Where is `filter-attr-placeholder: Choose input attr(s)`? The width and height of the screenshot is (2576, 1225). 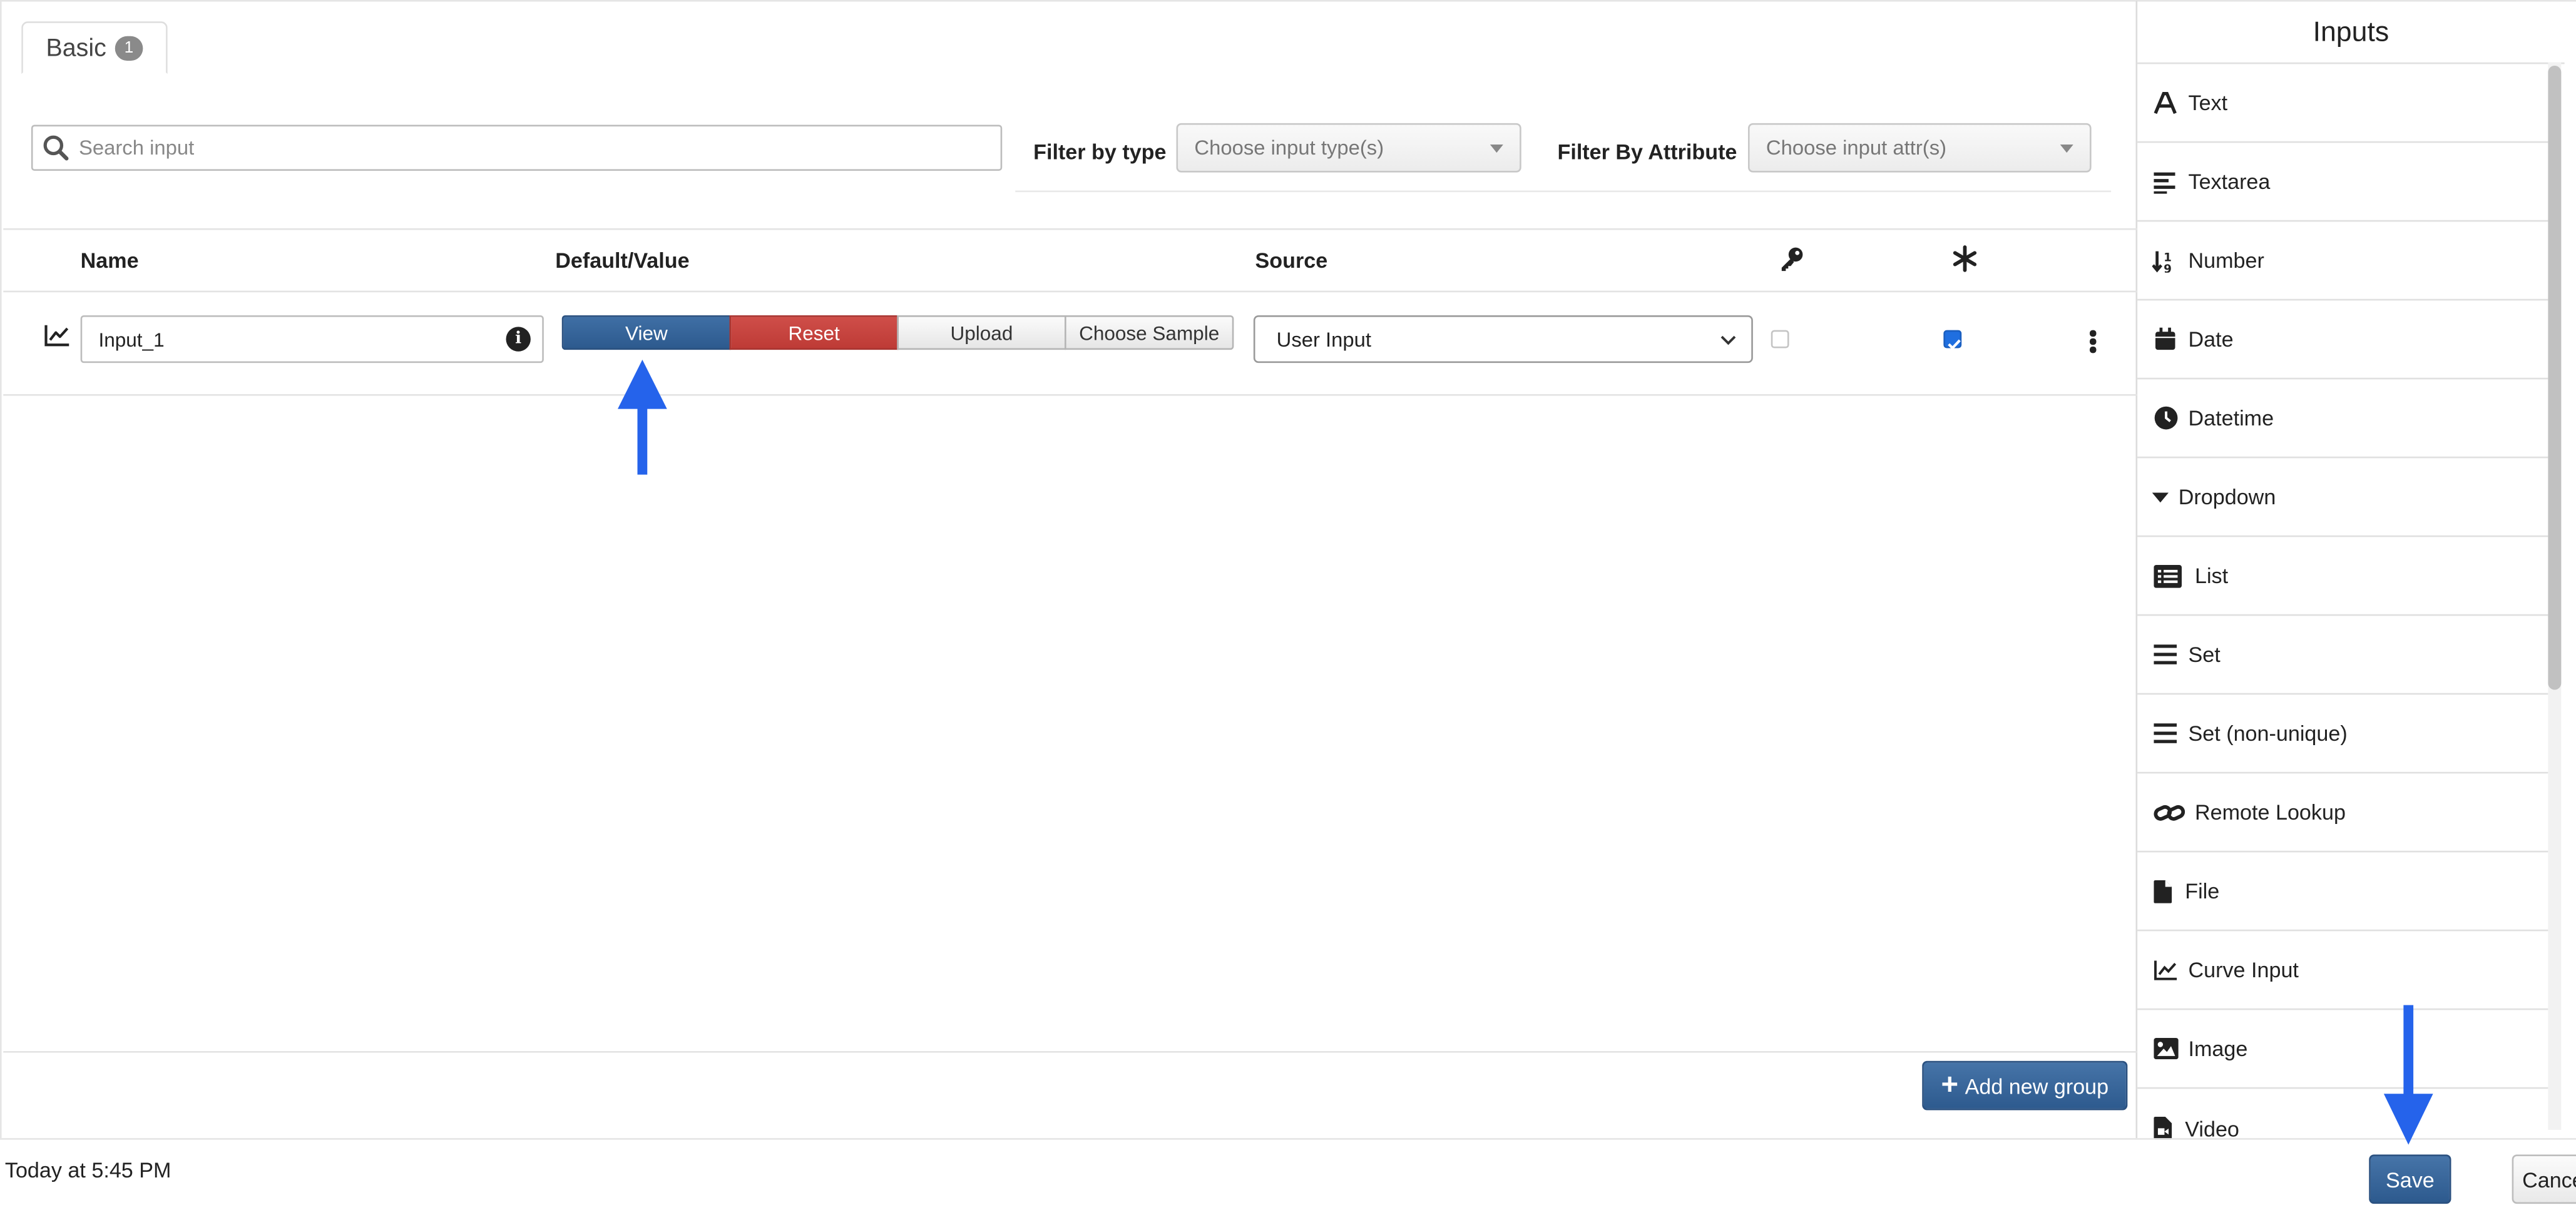 filter-attr-placeholder: Choose input attr(s) is located at coordinates (1856, 148).